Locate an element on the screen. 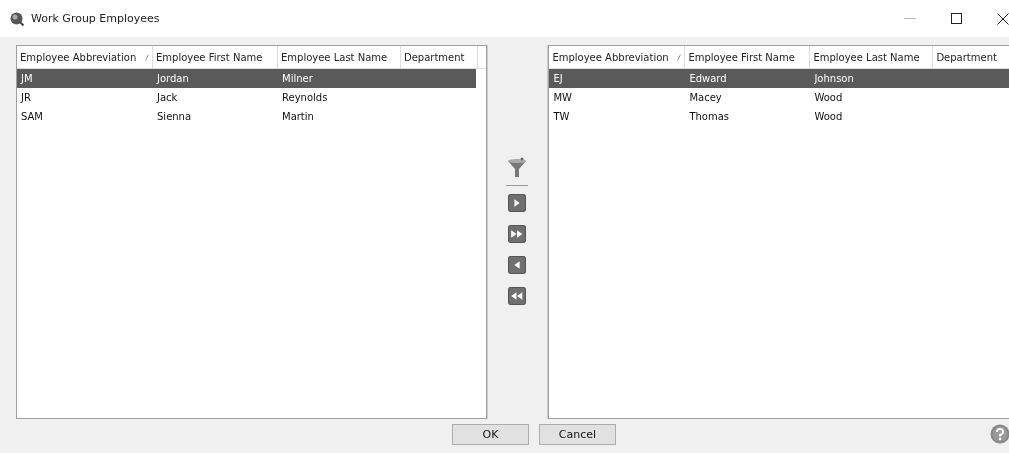 This screenshot has width=1009, height=453. table-cell-text: Thomas is located at coordinates (709, 116).